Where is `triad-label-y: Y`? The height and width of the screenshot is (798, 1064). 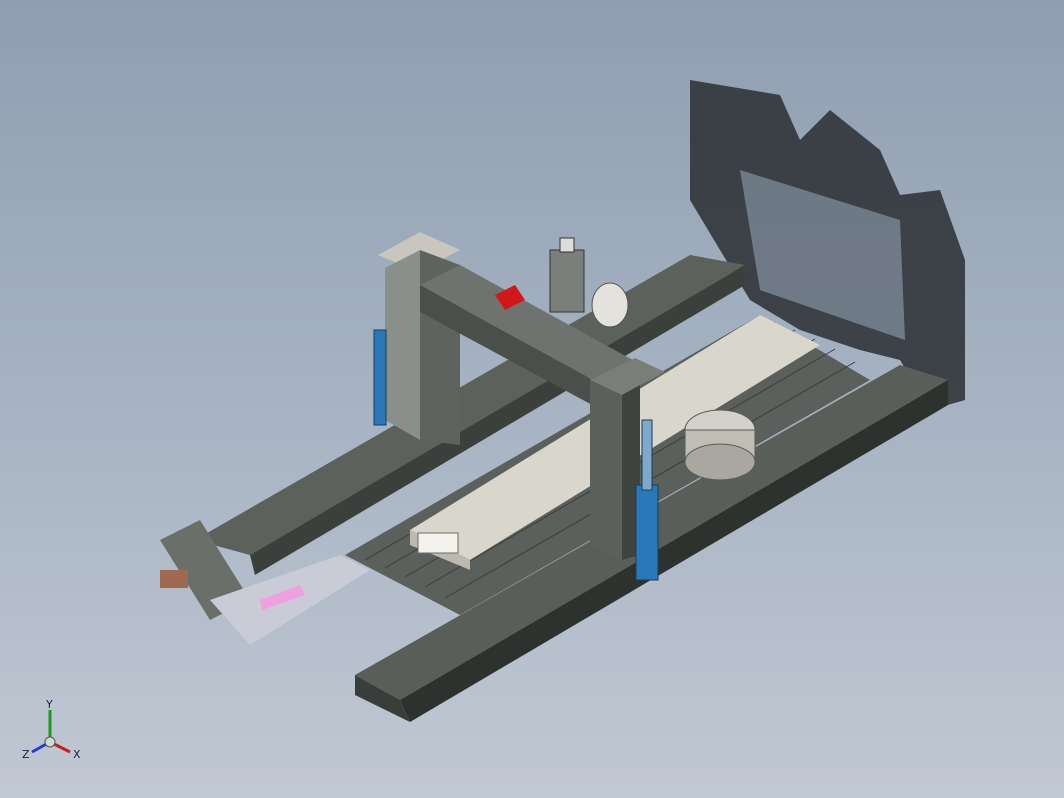 triad-label-y: Y is located at coordinates (49, 704).